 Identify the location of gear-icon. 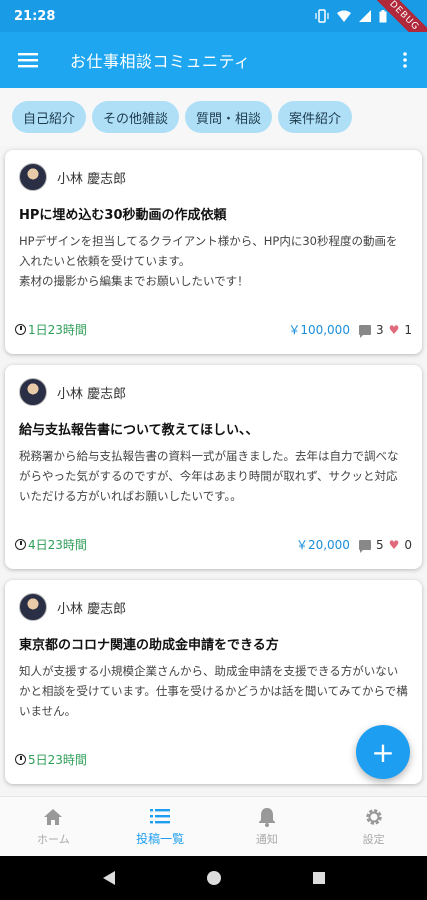
(374, 817).